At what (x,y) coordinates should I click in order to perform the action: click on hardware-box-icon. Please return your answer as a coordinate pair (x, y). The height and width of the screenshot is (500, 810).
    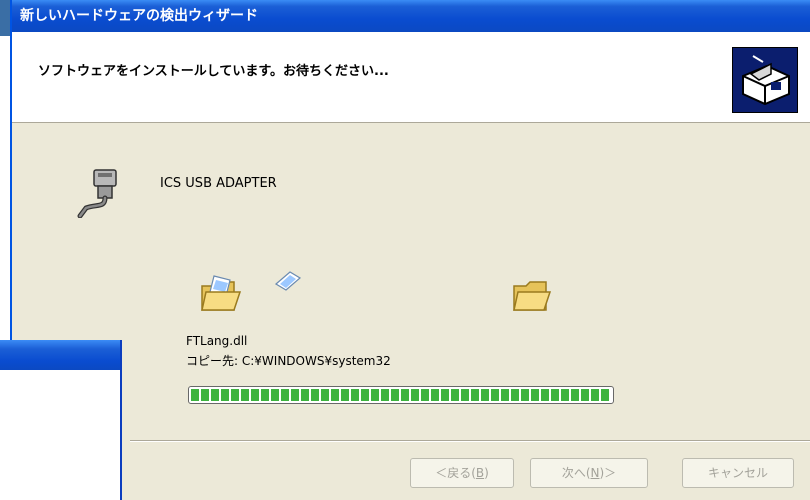
    Looking at the image, I should click on (765, 80).